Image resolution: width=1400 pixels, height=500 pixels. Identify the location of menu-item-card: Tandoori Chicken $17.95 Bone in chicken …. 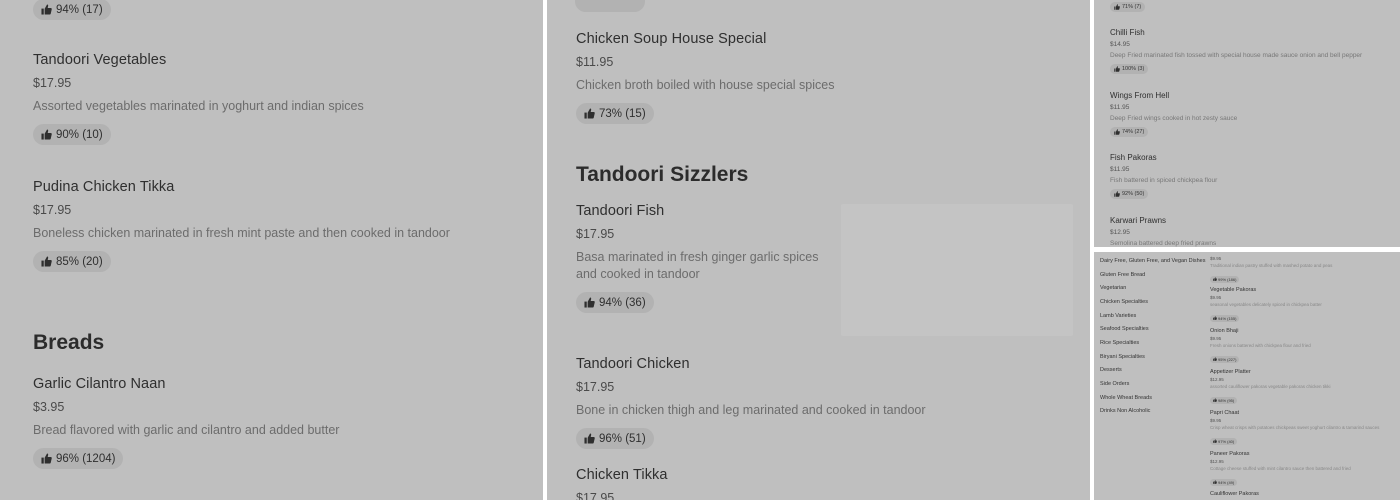
(751, 402).